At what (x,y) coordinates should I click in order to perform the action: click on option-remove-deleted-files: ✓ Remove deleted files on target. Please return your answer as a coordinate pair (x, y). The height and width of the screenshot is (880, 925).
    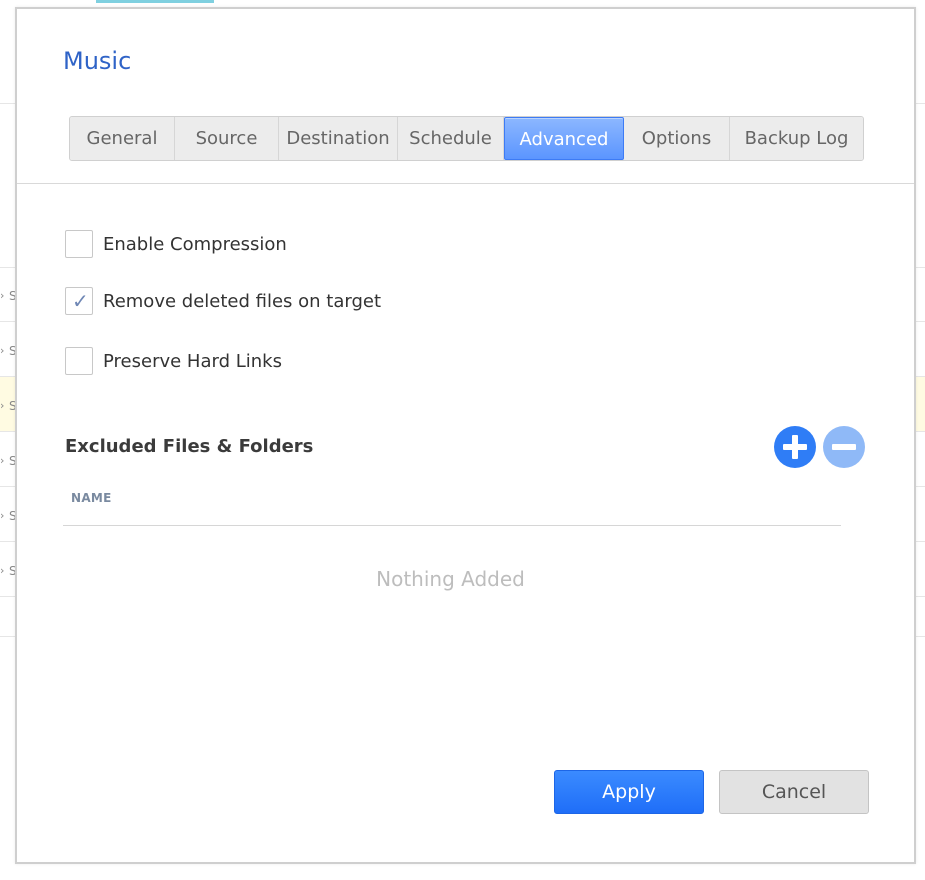
    Looking at the image, I should click on (223, 301).